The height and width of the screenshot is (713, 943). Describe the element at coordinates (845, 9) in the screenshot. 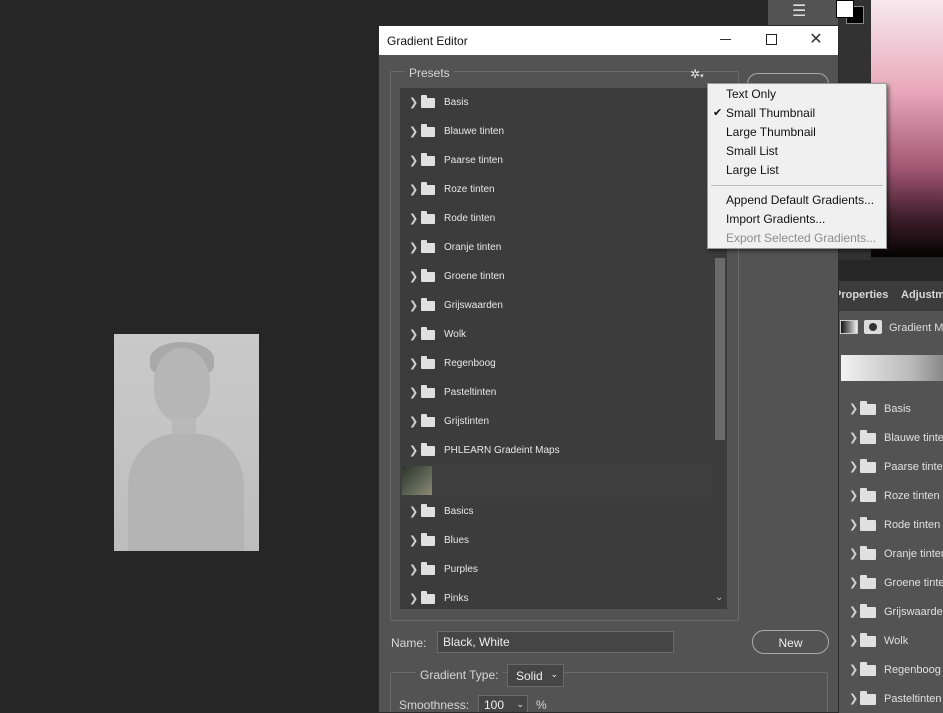

I see `foreground-color-swatch` at that location.